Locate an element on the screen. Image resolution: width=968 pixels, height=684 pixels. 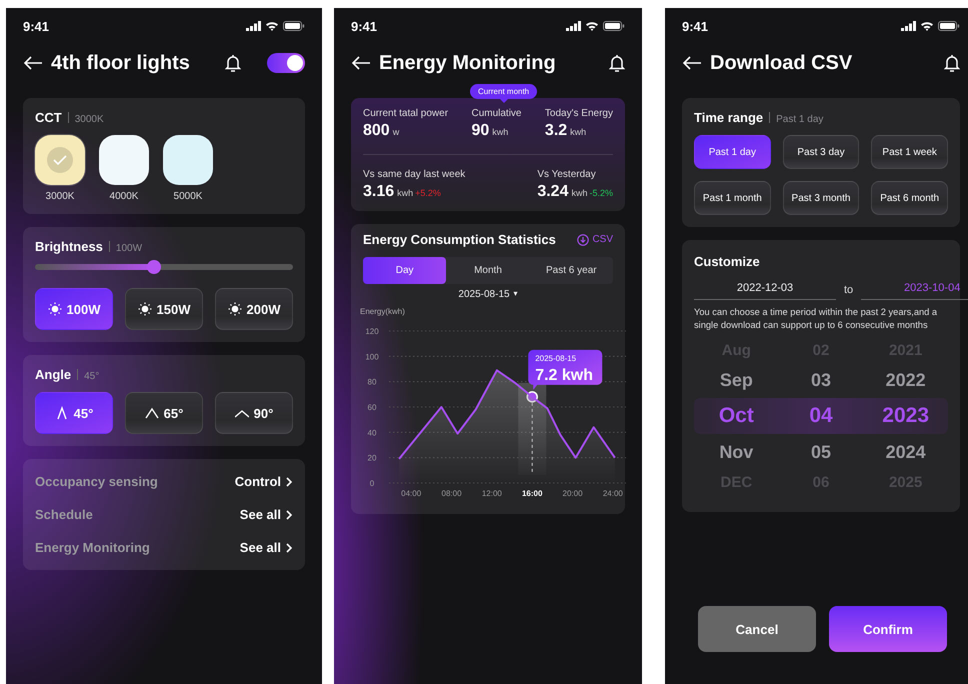
picker-value: 04 is located at coordinates (821, 416).